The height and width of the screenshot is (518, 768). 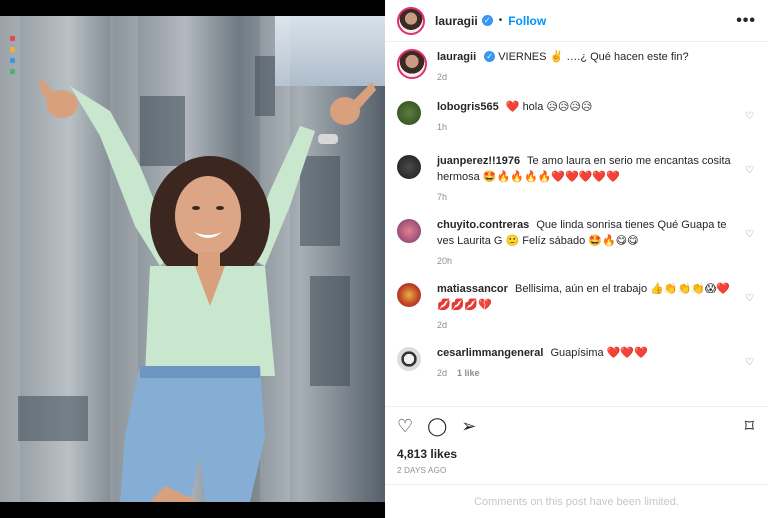 What do you see at coordinates (442, 77) in the screenshot?
I see `caption-time: 2d` at bounding box center [442, 77].